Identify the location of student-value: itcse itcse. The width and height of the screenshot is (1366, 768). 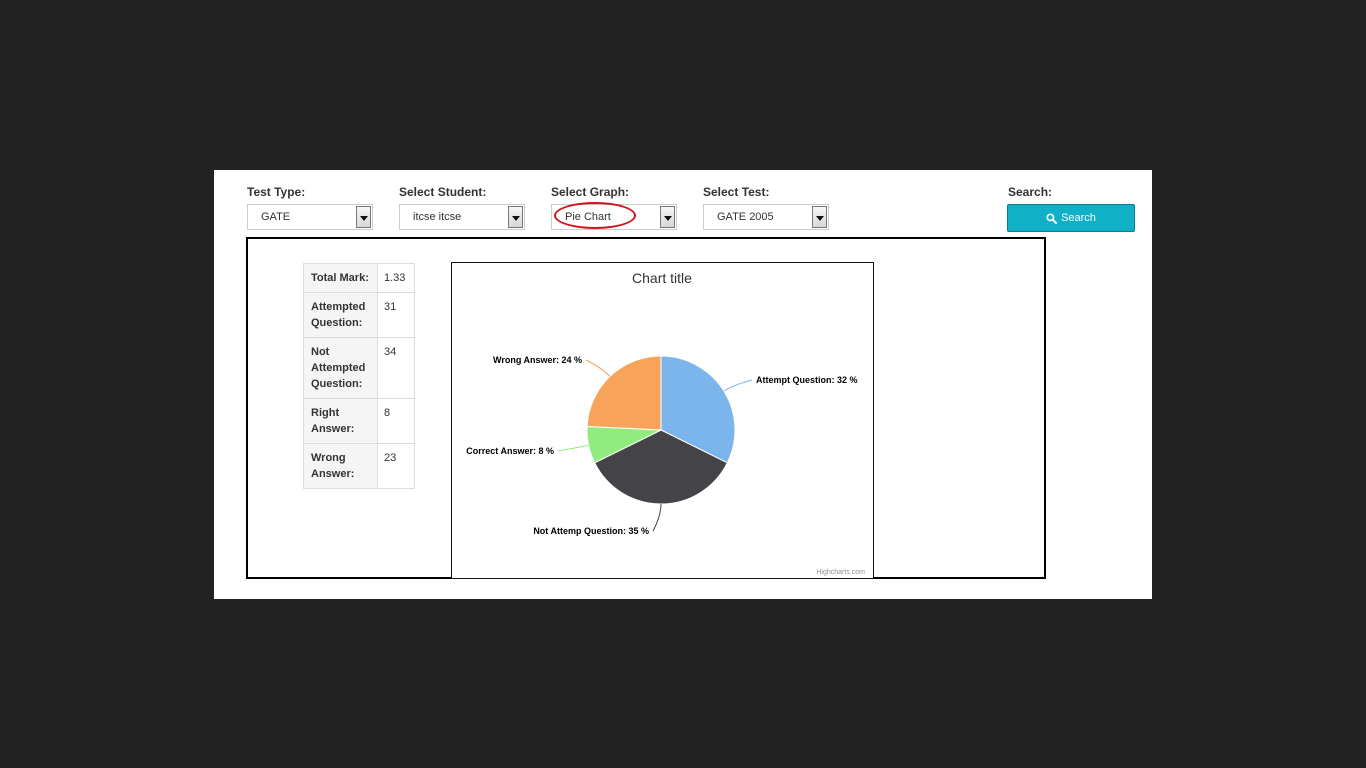
(437, 217).